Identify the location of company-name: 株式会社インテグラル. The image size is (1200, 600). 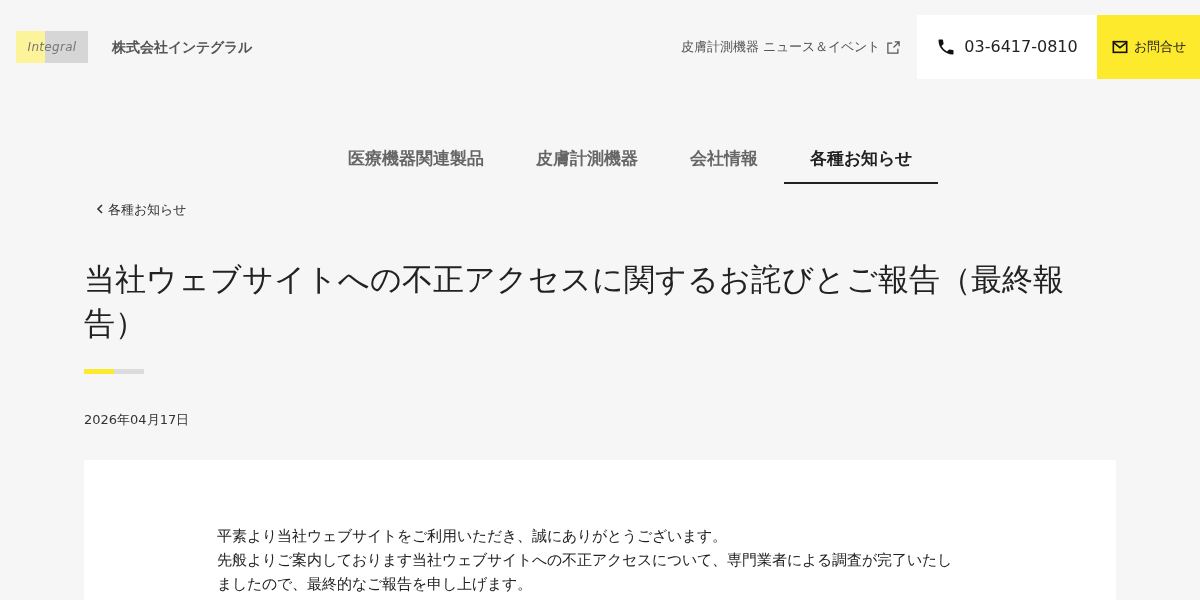
(182, 47).